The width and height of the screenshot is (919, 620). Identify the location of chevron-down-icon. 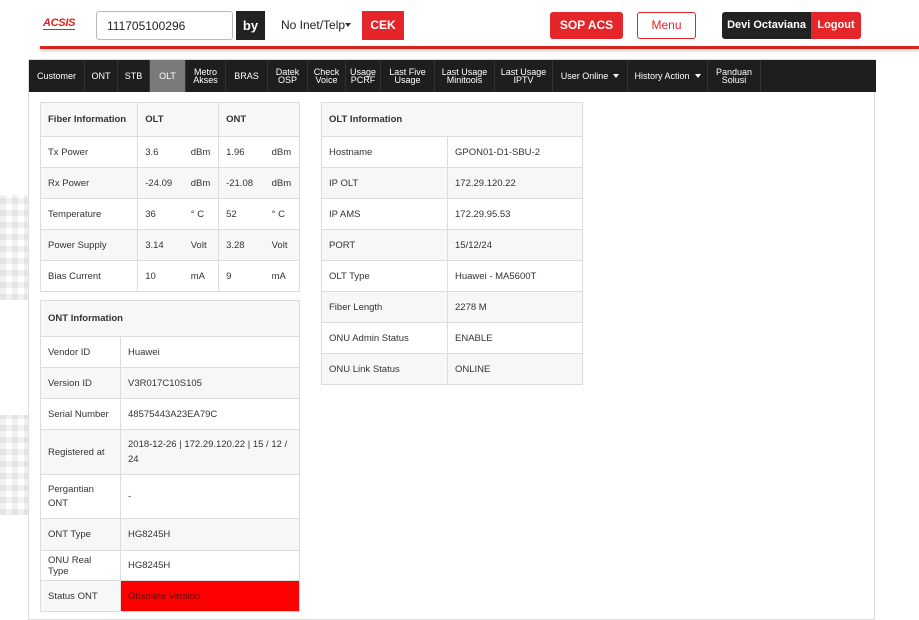
(616, 76).